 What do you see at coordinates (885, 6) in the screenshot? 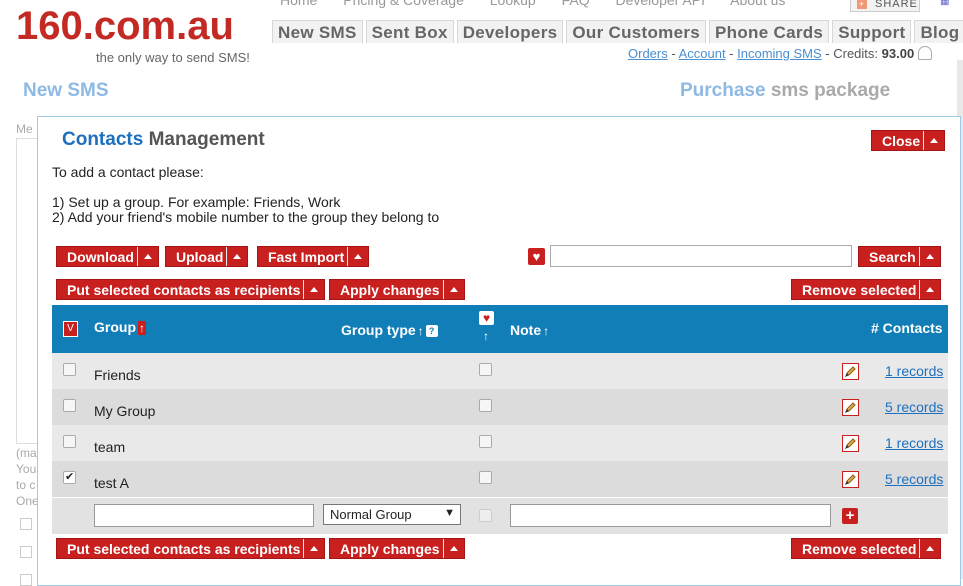
I see `share-button: + SHARE` at bounding box center [885, 6].